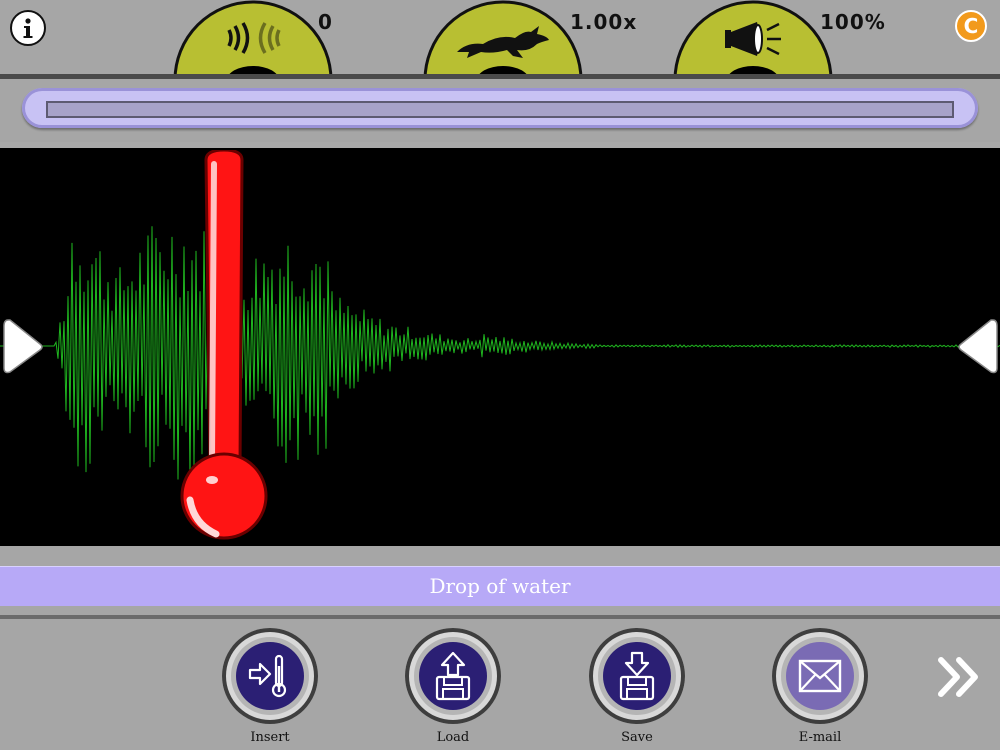 The height and width of the screenshot is (750, 1000). I want to click on load-button, so click(453, 676).